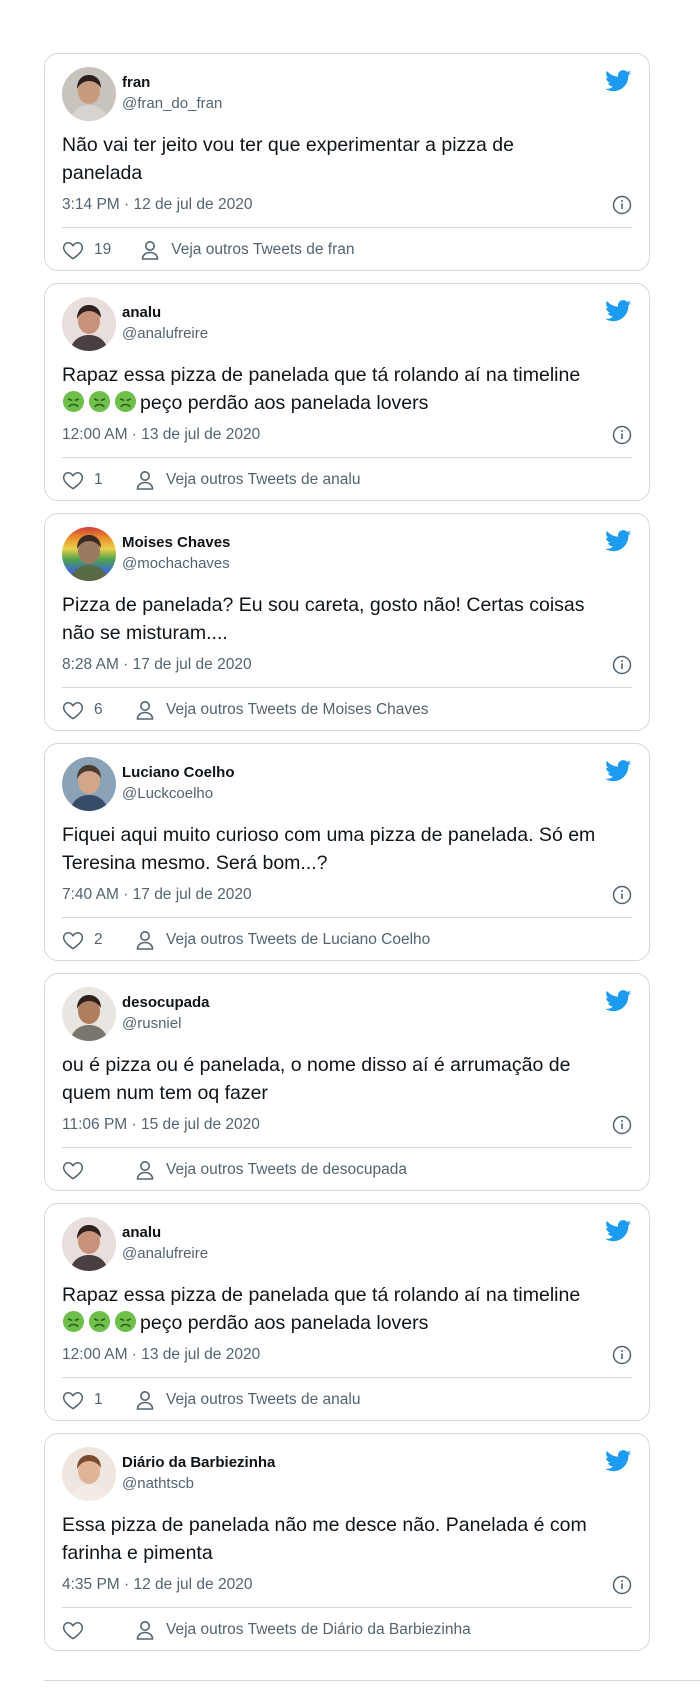 Image resolution: width=700 pixels, height=1688 pixels. I want to click on tweet-text-line-2-text: Teresina mesmo. Será bom...?, so click(195, 862).